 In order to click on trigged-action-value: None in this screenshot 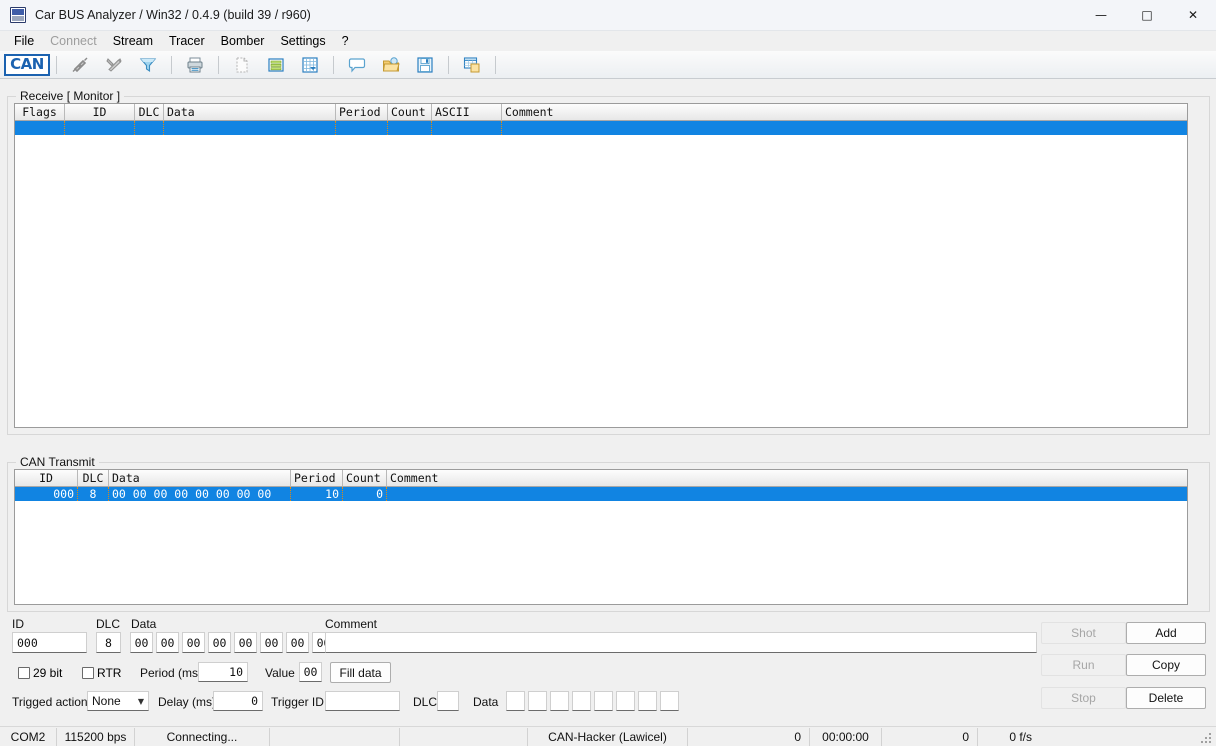, I will do `click(106, 701)`.